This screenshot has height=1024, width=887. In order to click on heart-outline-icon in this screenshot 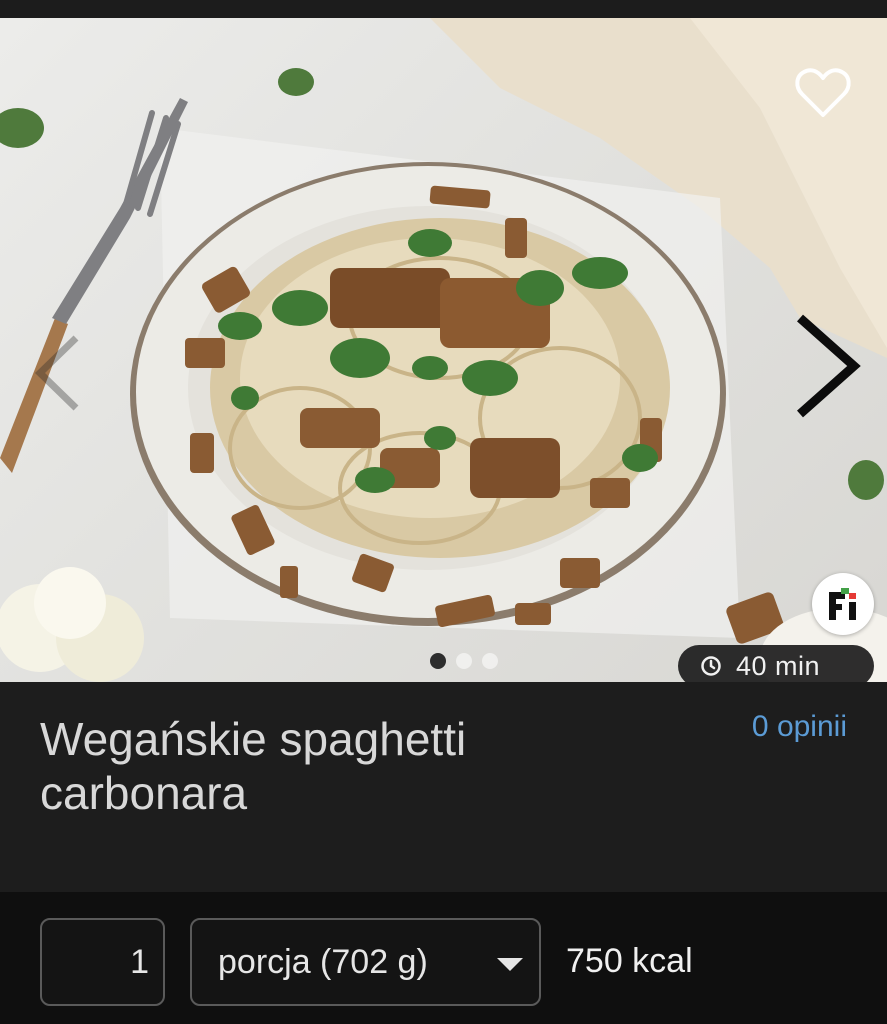, I will do `click(823, 92)`.